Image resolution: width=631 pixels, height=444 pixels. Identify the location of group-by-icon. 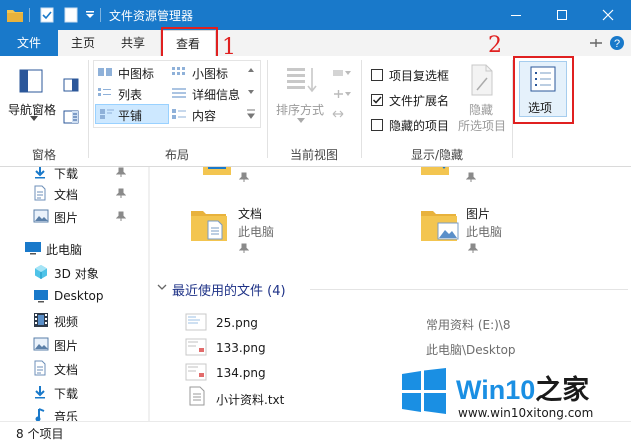
(342, 73).